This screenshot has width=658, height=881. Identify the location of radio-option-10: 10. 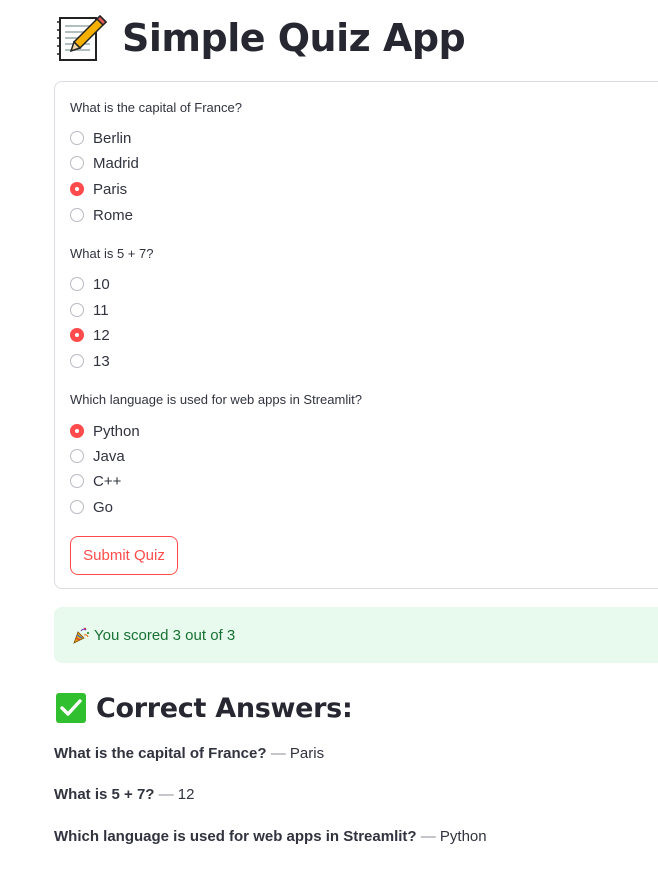
(90, 284).